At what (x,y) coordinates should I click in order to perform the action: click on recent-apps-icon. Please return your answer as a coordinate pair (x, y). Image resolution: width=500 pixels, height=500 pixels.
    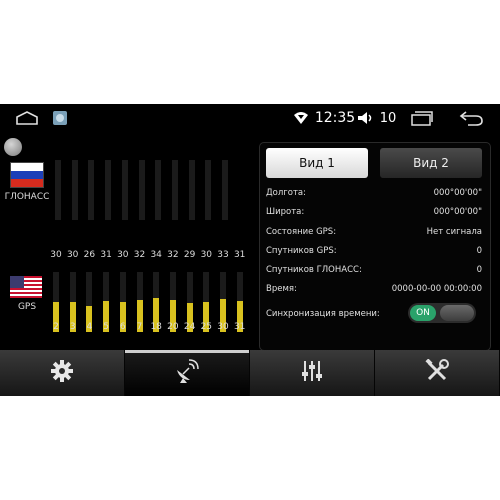
    Looking at the image, I should click on (422, 118).